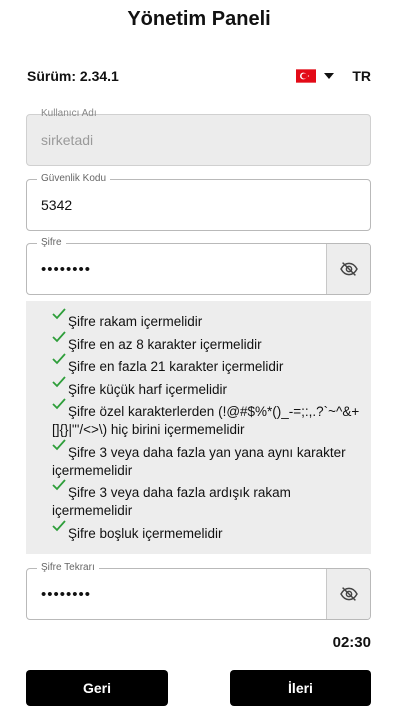 Image resolution: width=398 pixels, height=720 pixels. Describe the element at coordinates (361, 76) in the screenshot. I see `language-code: TR` at that location.